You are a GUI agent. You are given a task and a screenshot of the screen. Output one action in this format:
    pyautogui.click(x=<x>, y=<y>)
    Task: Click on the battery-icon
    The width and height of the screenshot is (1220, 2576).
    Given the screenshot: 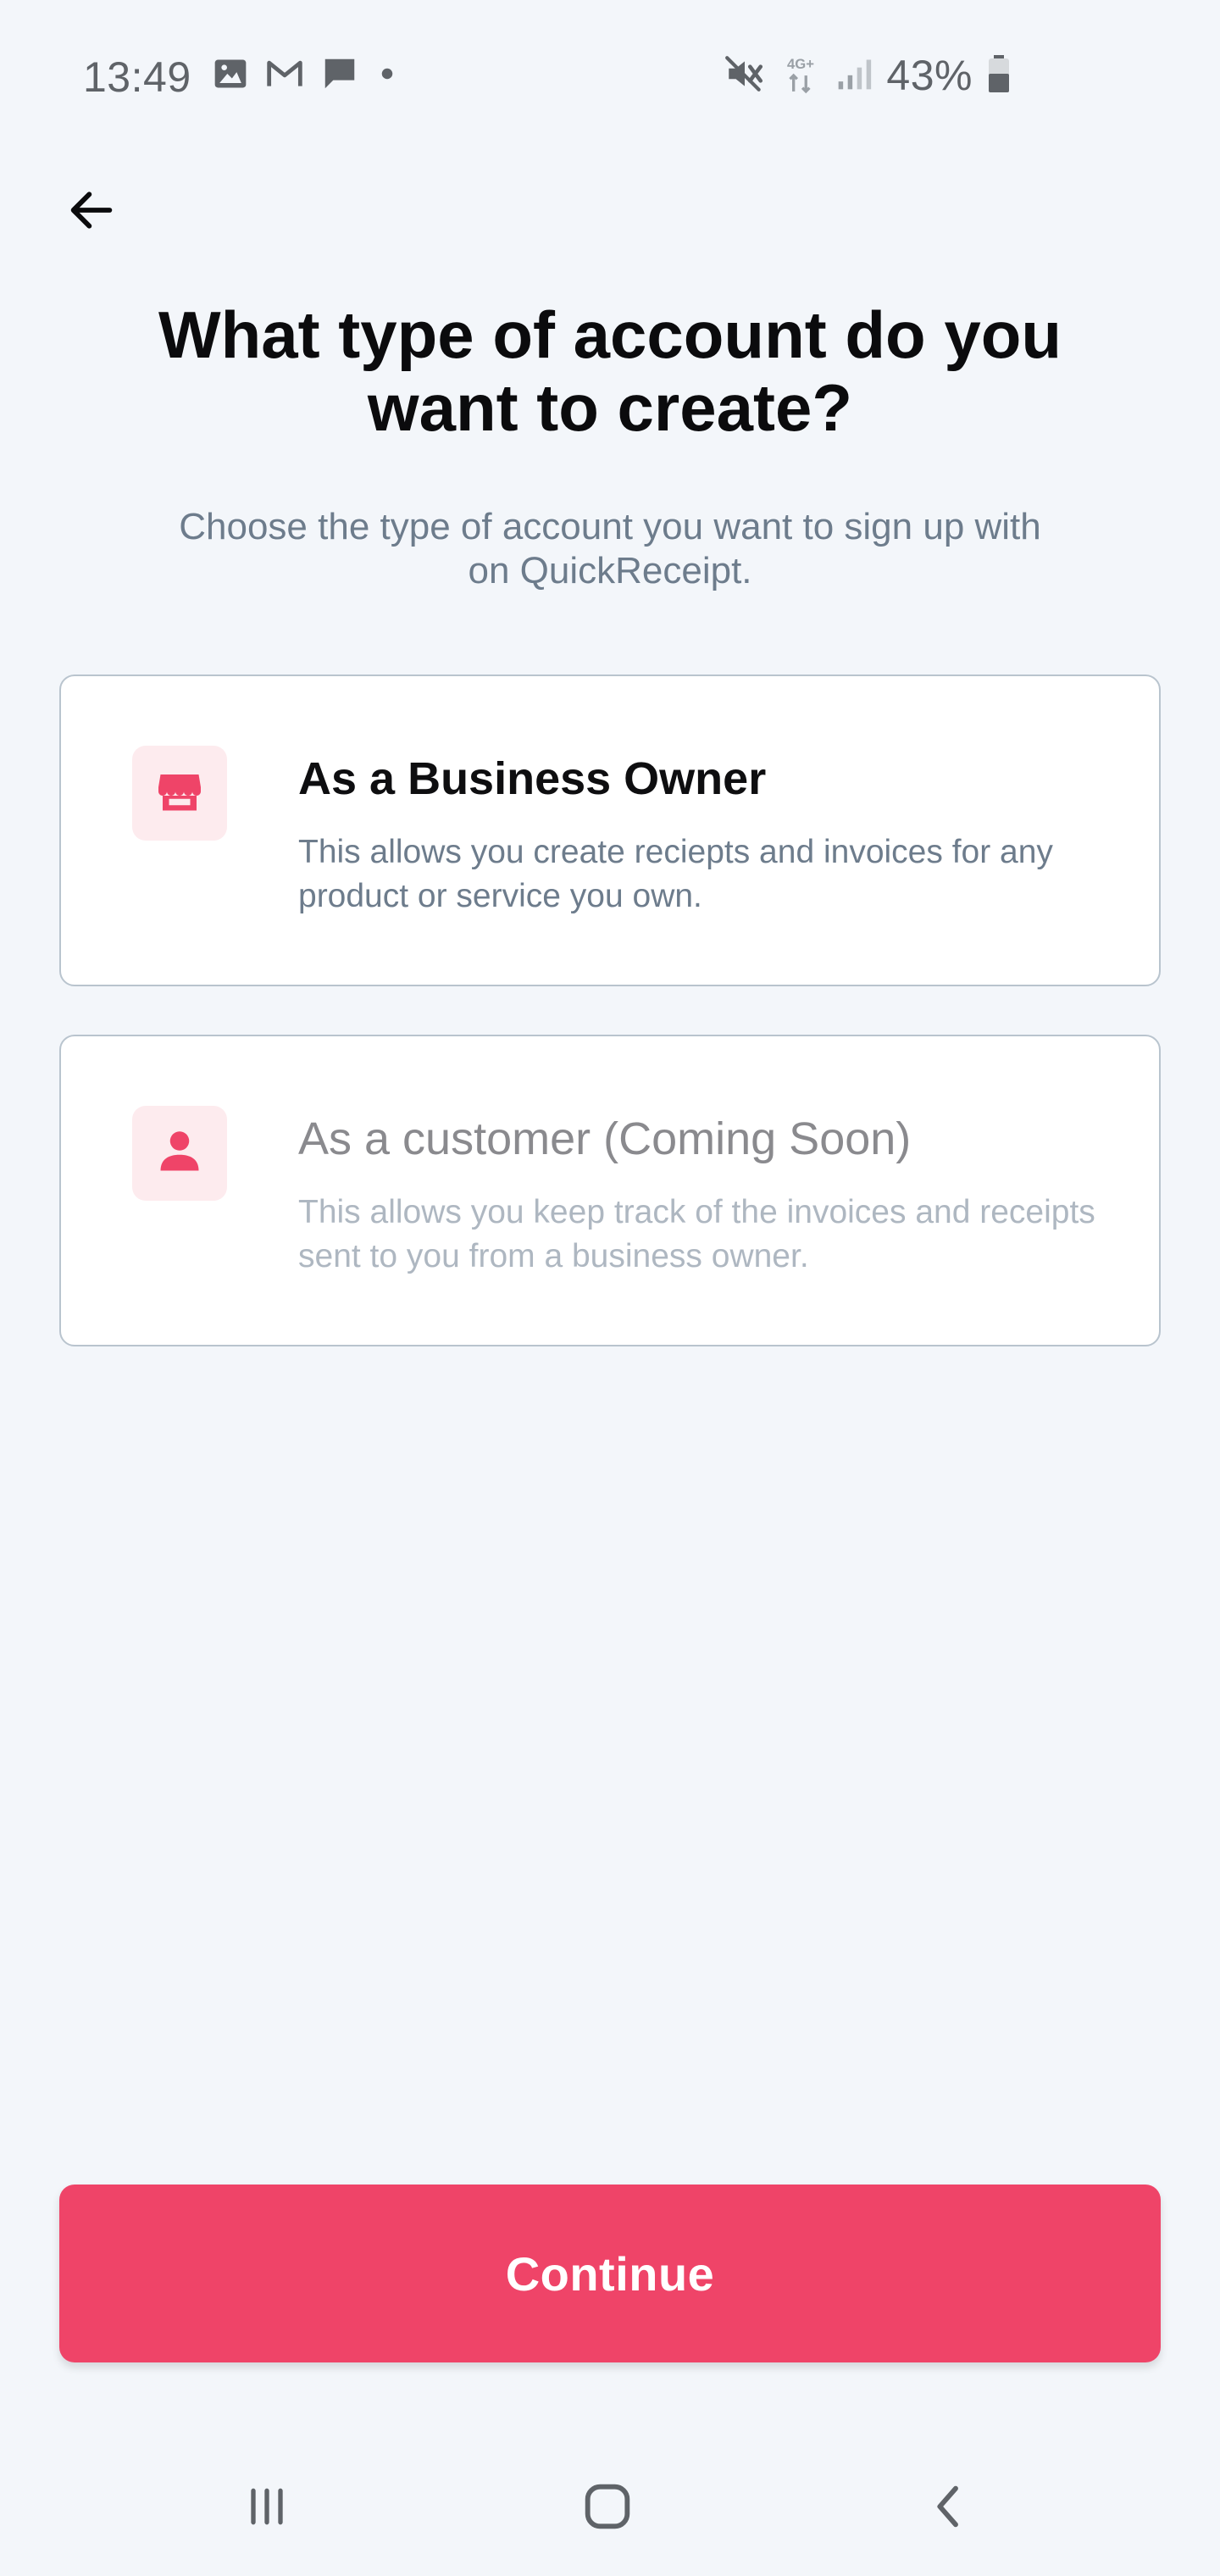 What is the action you would take?
    pyautogui.click(x=999, y=75)
    